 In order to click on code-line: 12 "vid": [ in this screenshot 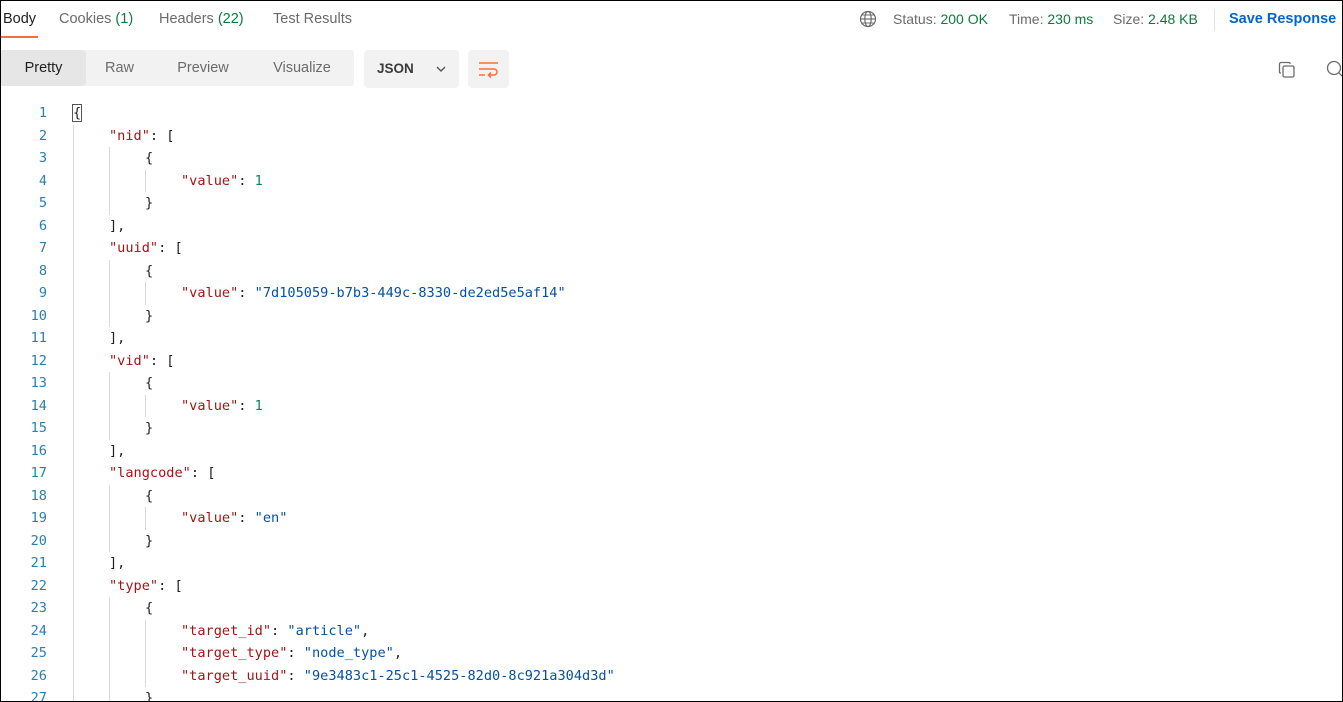, I will do `click(671, 361)`.